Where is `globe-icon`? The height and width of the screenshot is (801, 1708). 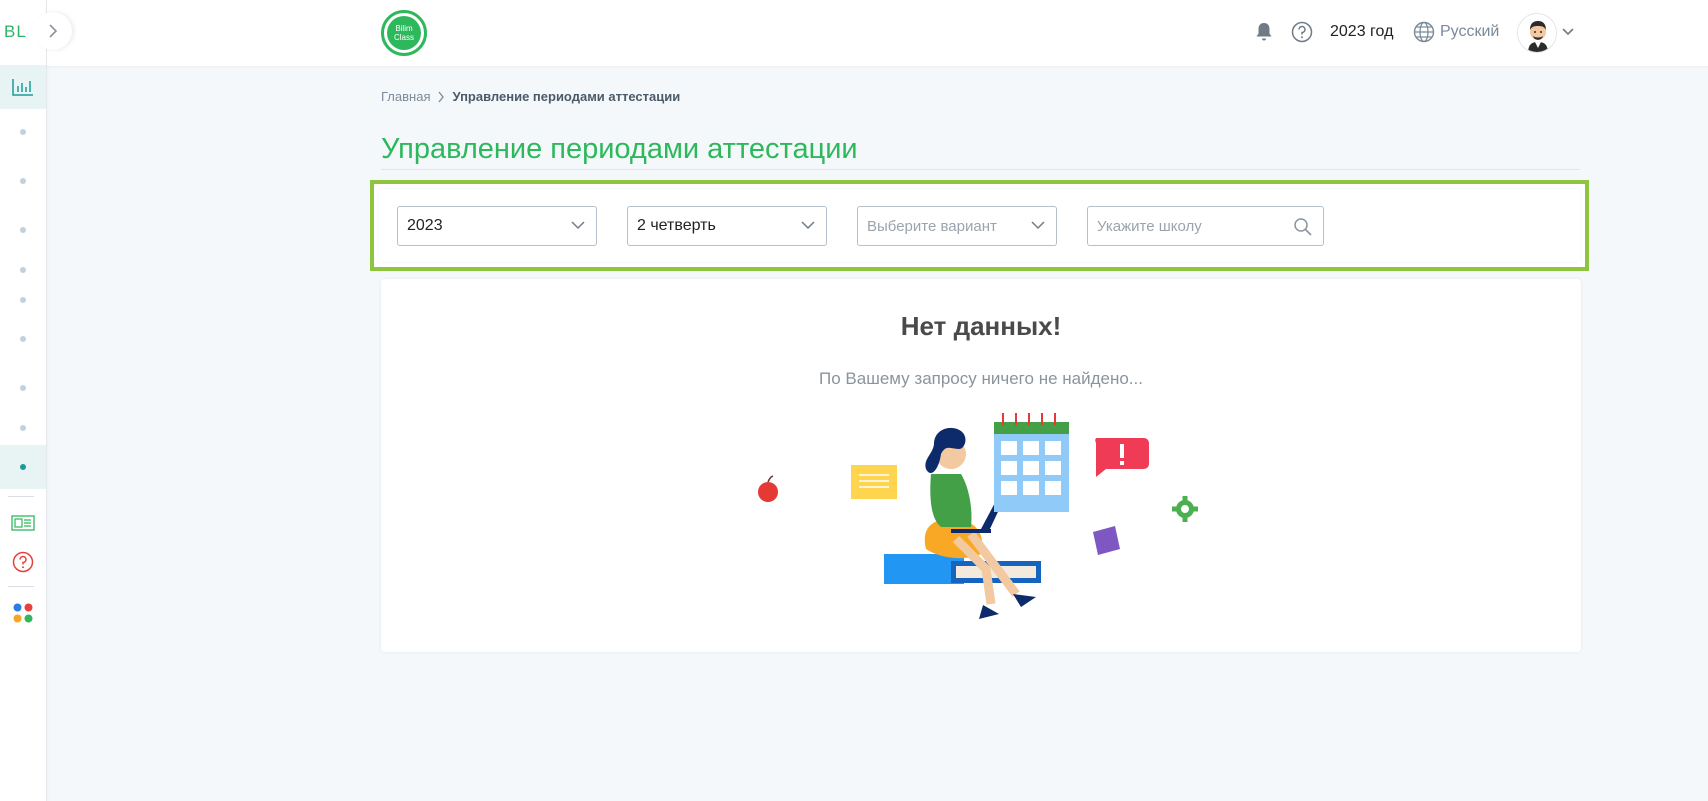
globe-icon is located at coordinates (1424, 32).